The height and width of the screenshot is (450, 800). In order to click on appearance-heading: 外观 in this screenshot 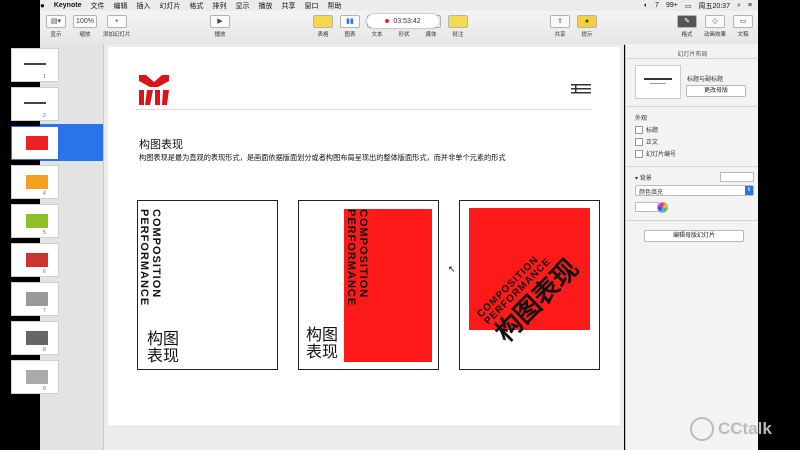, I will do `click(641, 119)`.